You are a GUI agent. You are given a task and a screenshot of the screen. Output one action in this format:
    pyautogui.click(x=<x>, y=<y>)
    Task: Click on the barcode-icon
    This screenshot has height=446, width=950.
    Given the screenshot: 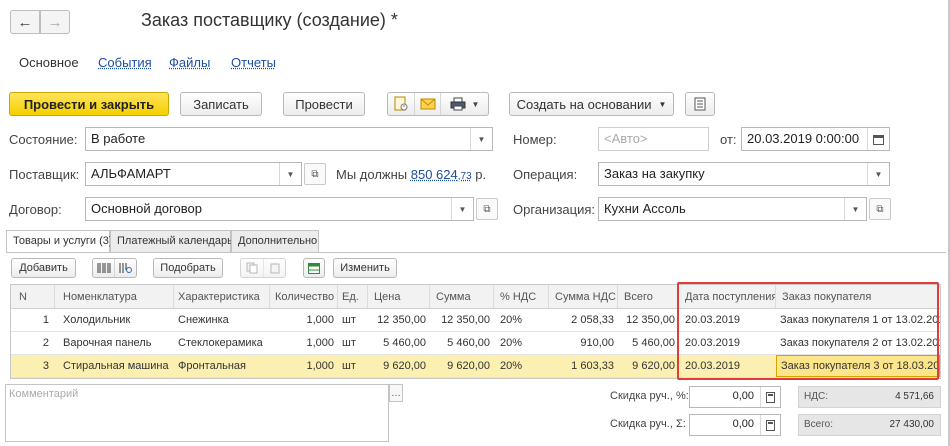 What is the action you would take?
    pyautogui.click(x=103, y=268)
    